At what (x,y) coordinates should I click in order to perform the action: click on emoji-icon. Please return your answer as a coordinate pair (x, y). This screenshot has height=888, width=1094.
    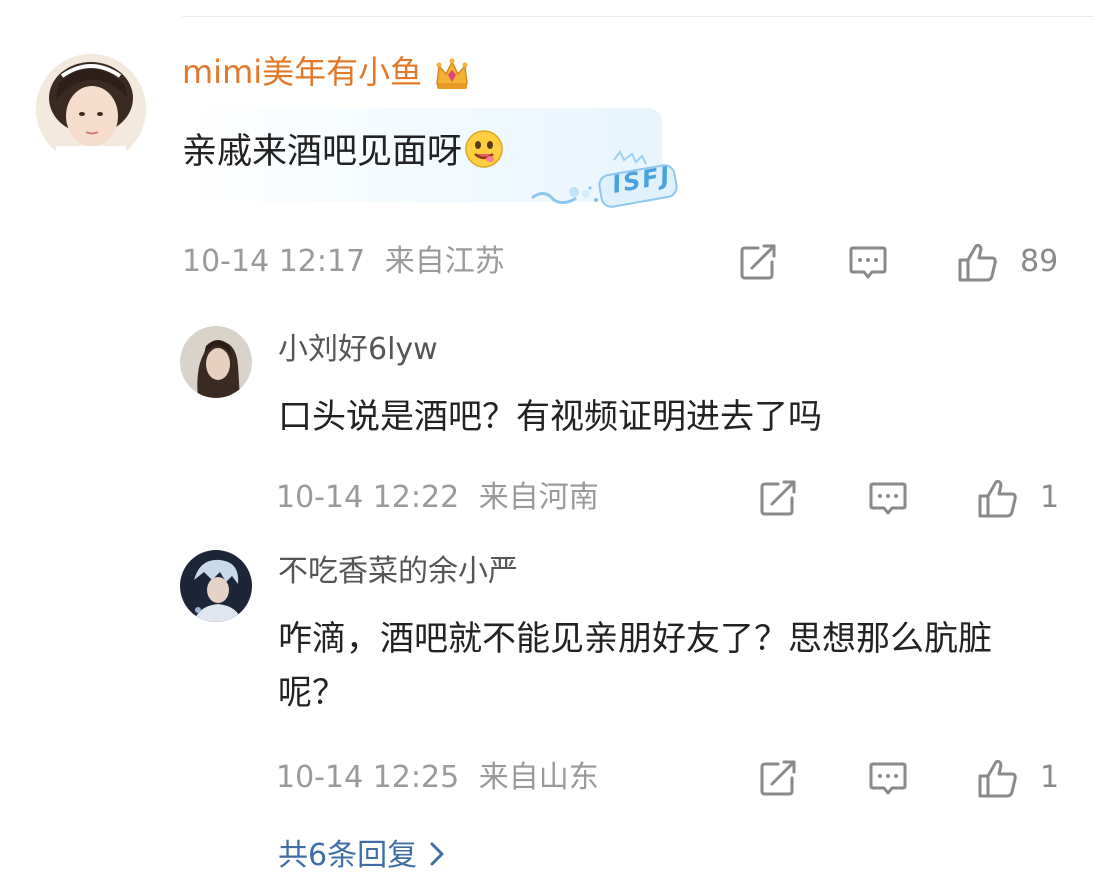
    Looking at the image, I should click on (484, 149).